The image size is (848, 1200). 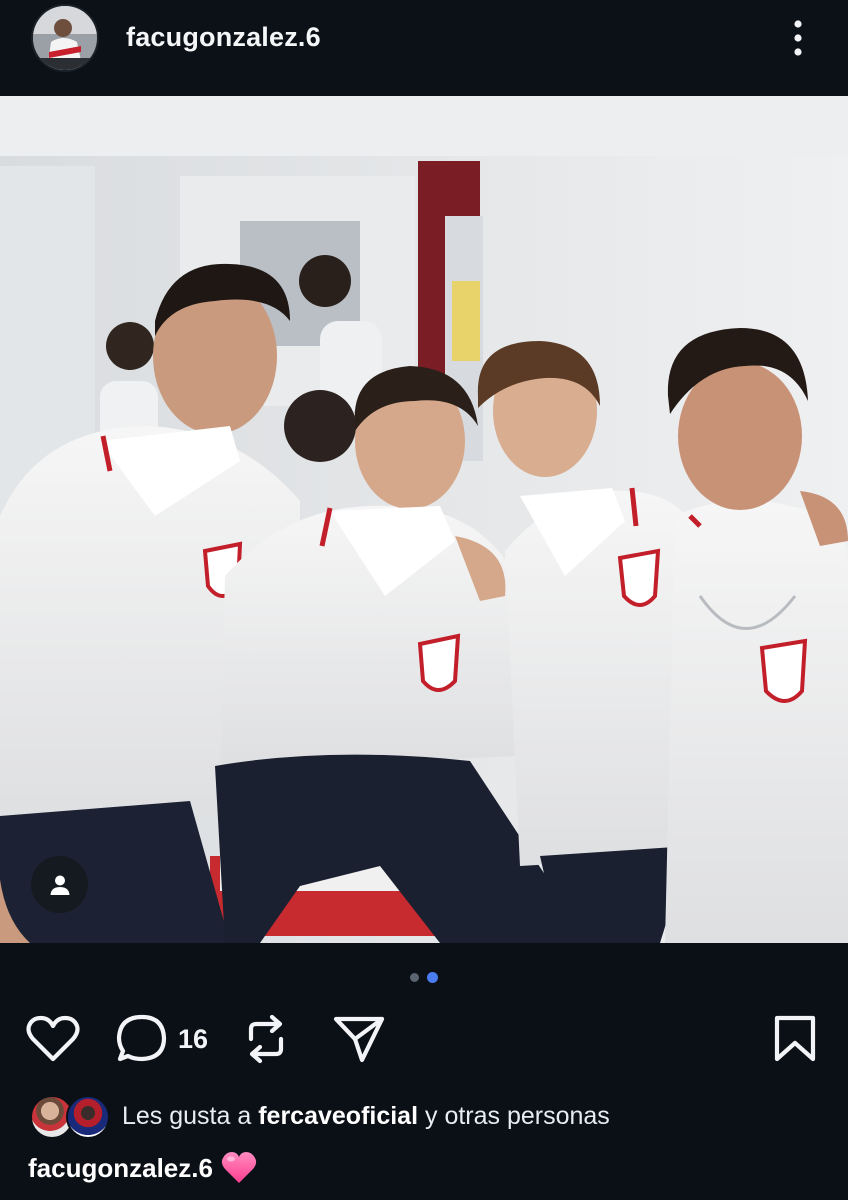 What do you see at coordinates (432, 977) in the screenshot?
I see `carousel-dot-active` at bounding box center [432, 977].